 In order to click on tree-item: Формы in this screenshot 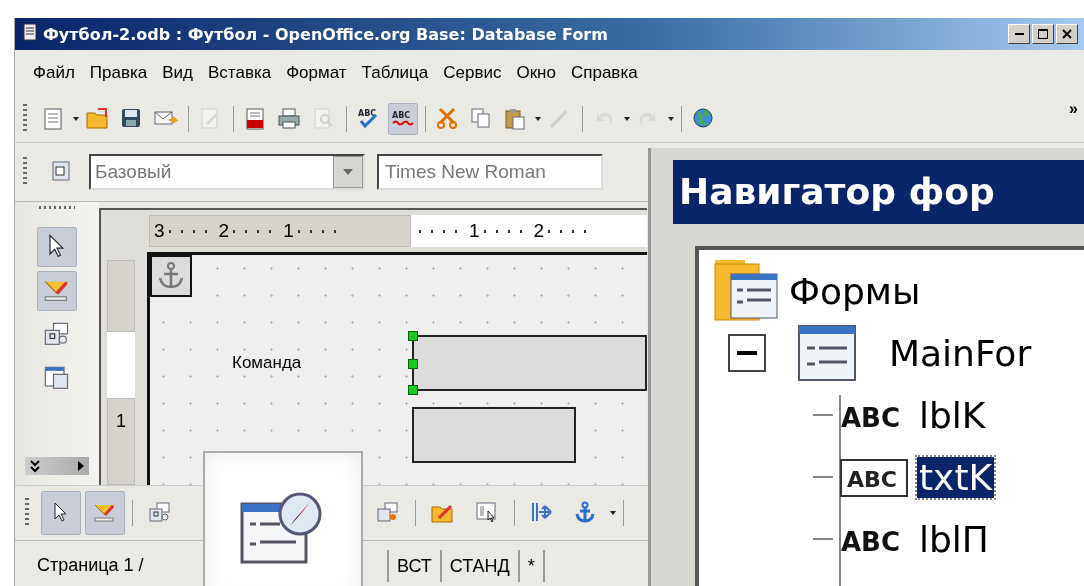, I will do `click(855, 291)`.